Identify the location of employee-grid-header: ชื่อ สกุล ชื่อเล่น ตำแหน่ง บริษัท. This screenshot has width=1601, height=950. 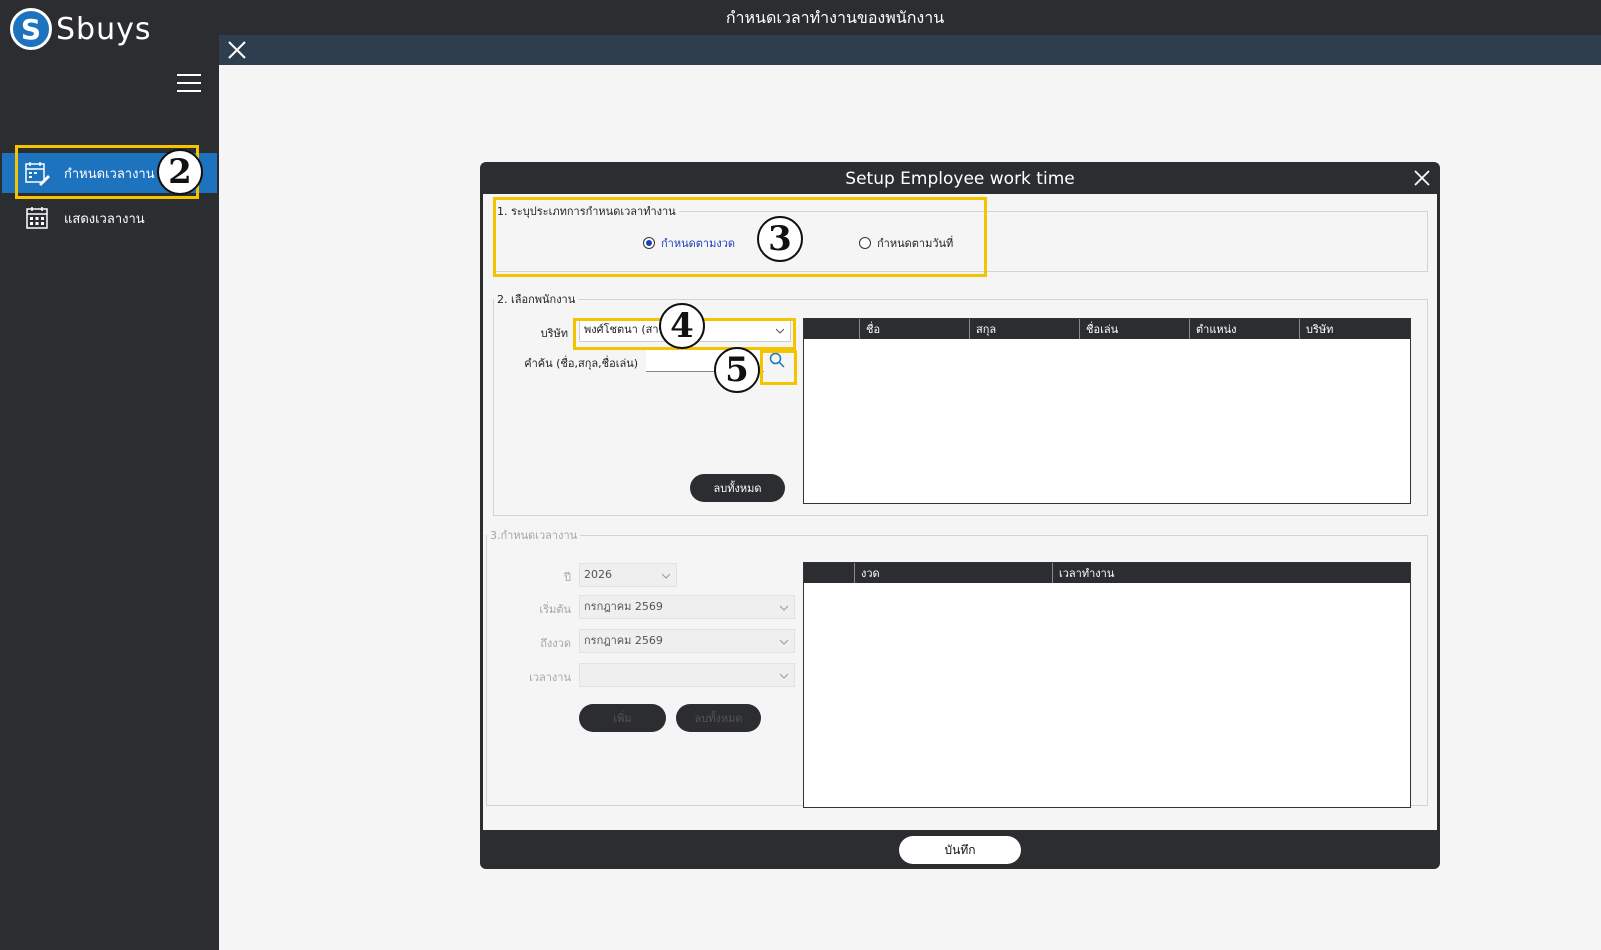
(1107, 329).